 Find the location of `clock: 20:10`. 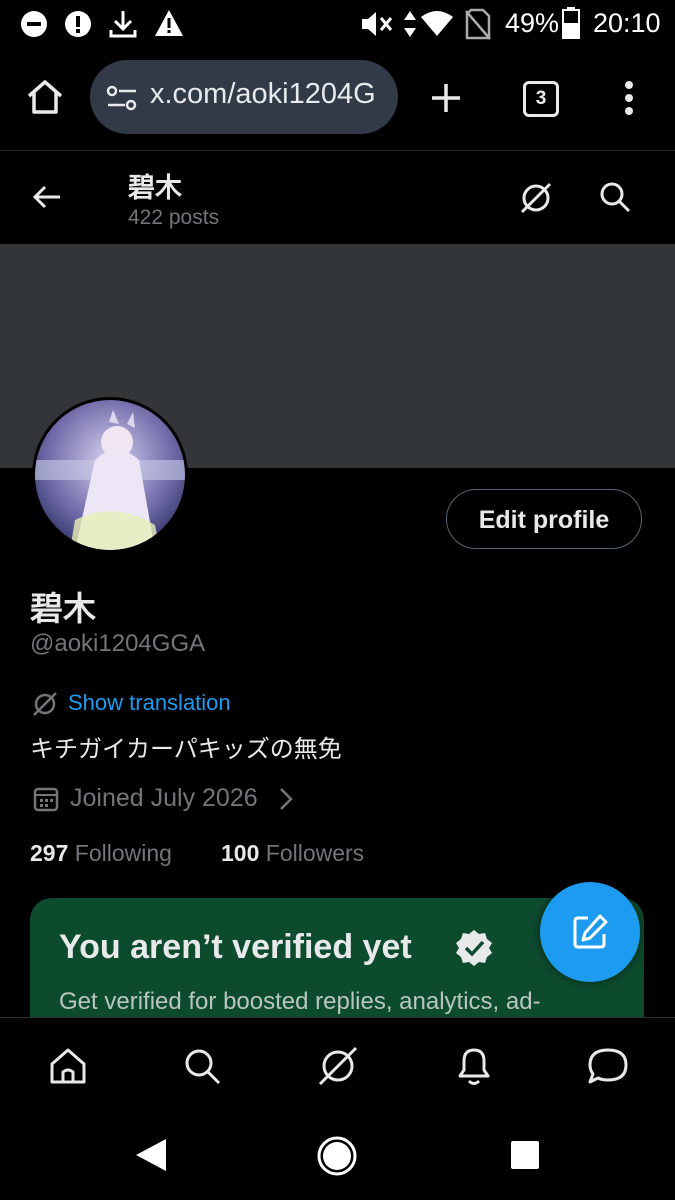

clock: 20:10 is located at coordinates (627, 23).